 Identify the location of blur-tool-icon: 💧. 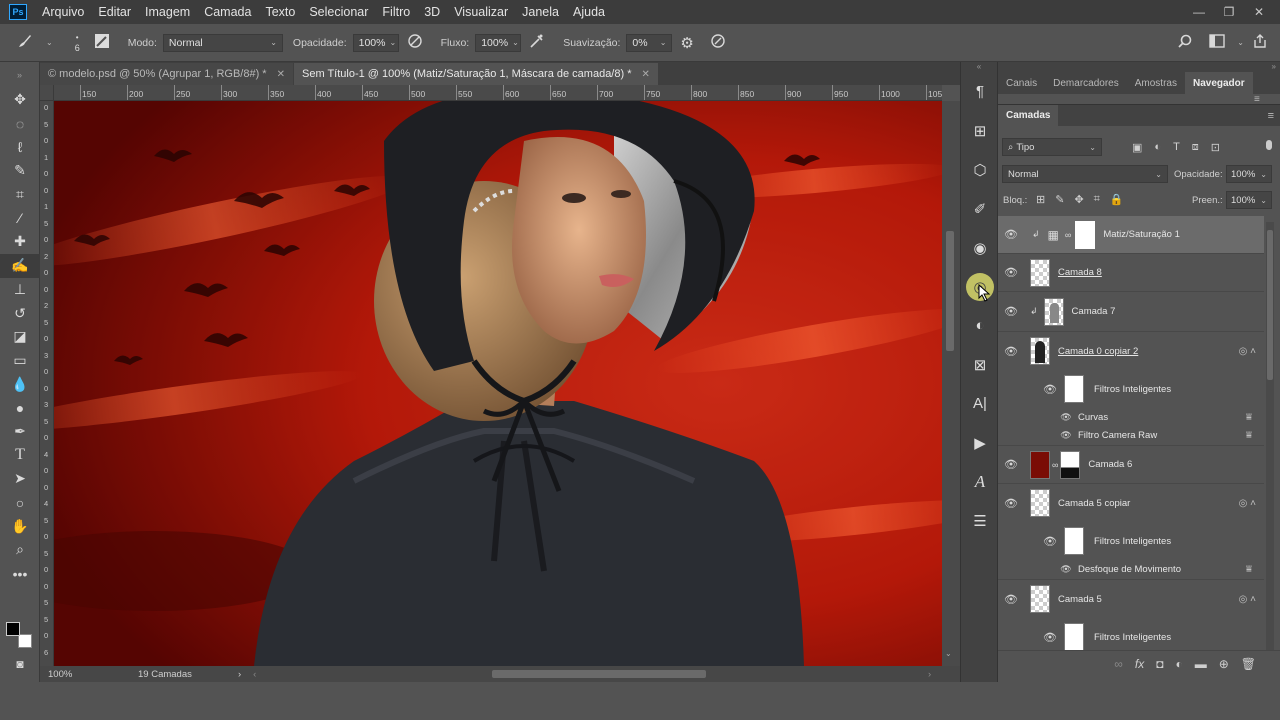
(20, 384).